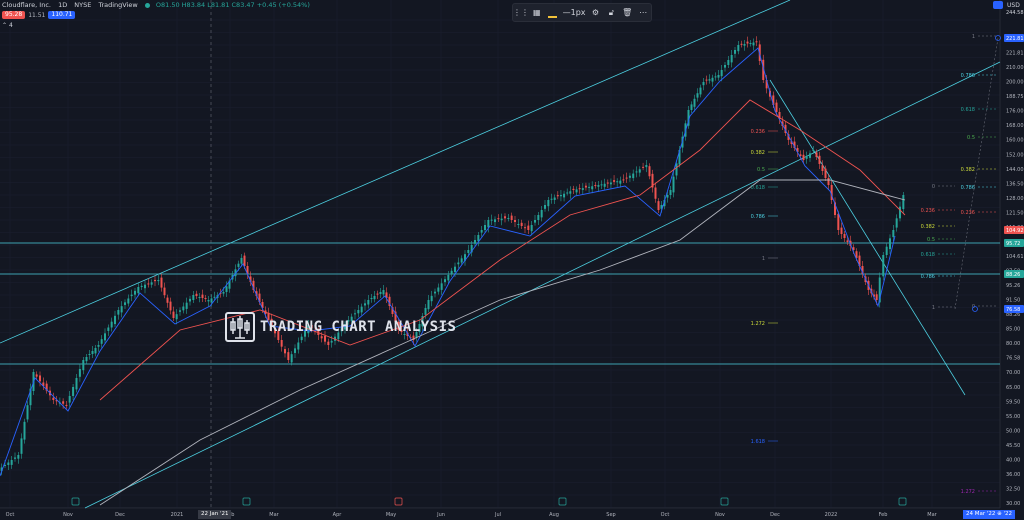 Image resolution: width=1024 pixels, height=520 pixels. Describe the element at coordinates (611, 12) in the screenshot. I see `lock-icon: 🔓︎` at that location.